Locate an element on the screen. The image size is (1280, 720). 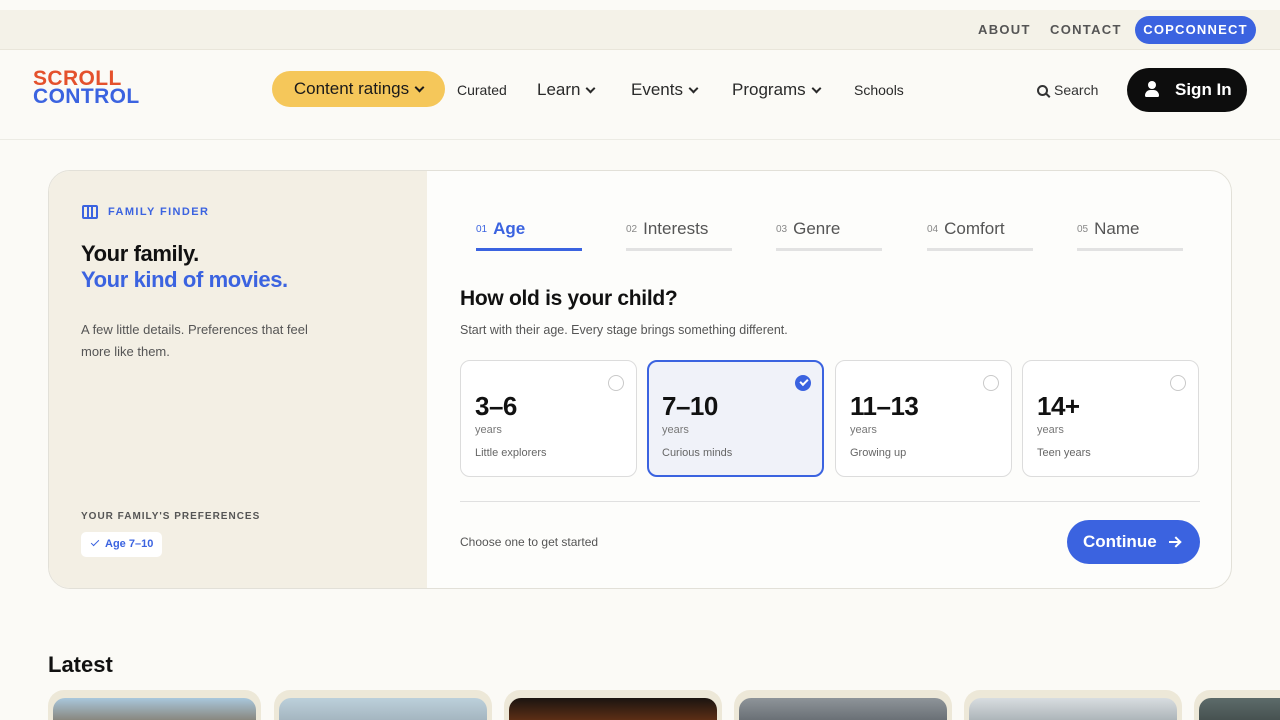
finder-headline-1: Your family. is located at coordinates (140, 253).